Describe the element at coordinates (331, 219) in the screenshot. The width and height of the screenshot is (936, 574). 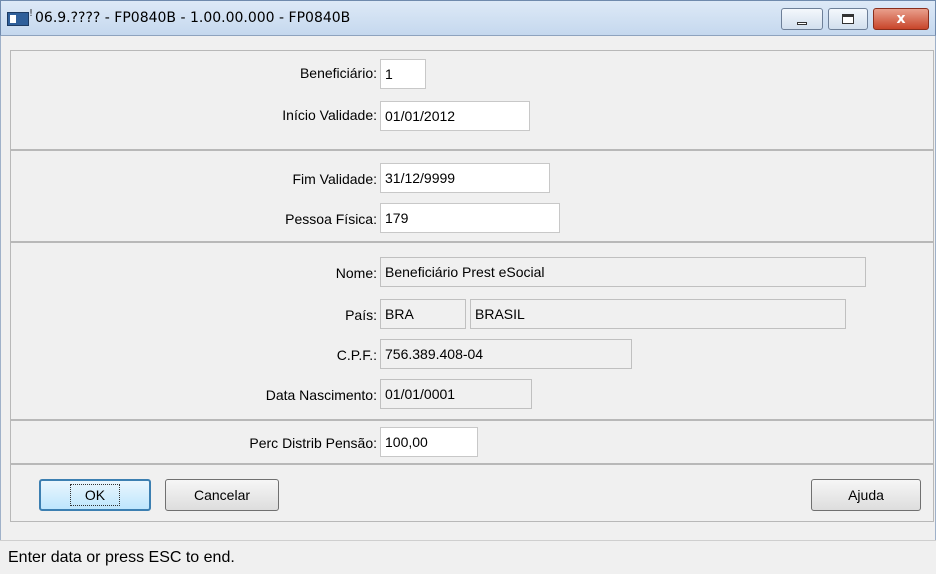
I see `pessoa-fisica-label: Pessoa Física:` at that location.